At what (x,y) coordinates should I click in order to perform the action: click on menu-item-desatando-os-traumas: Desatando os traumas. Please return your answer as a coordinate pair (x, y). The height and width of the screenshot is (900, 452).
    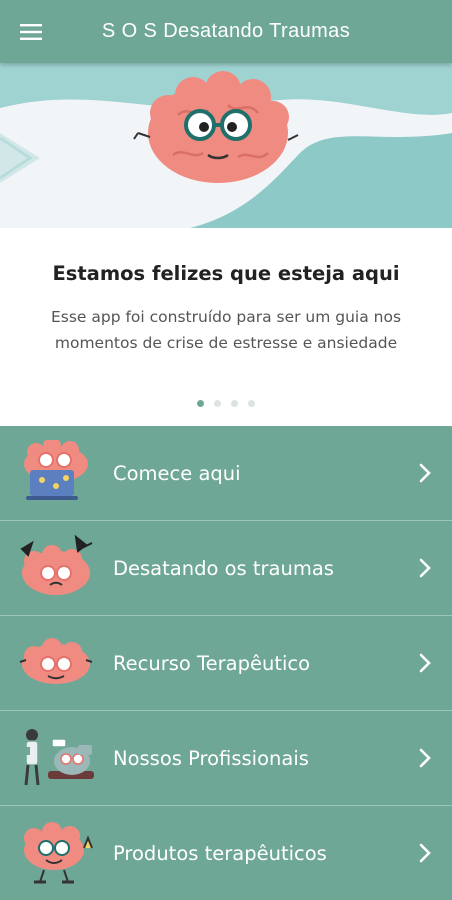
    Looking at the image, I should click on (226, 568).